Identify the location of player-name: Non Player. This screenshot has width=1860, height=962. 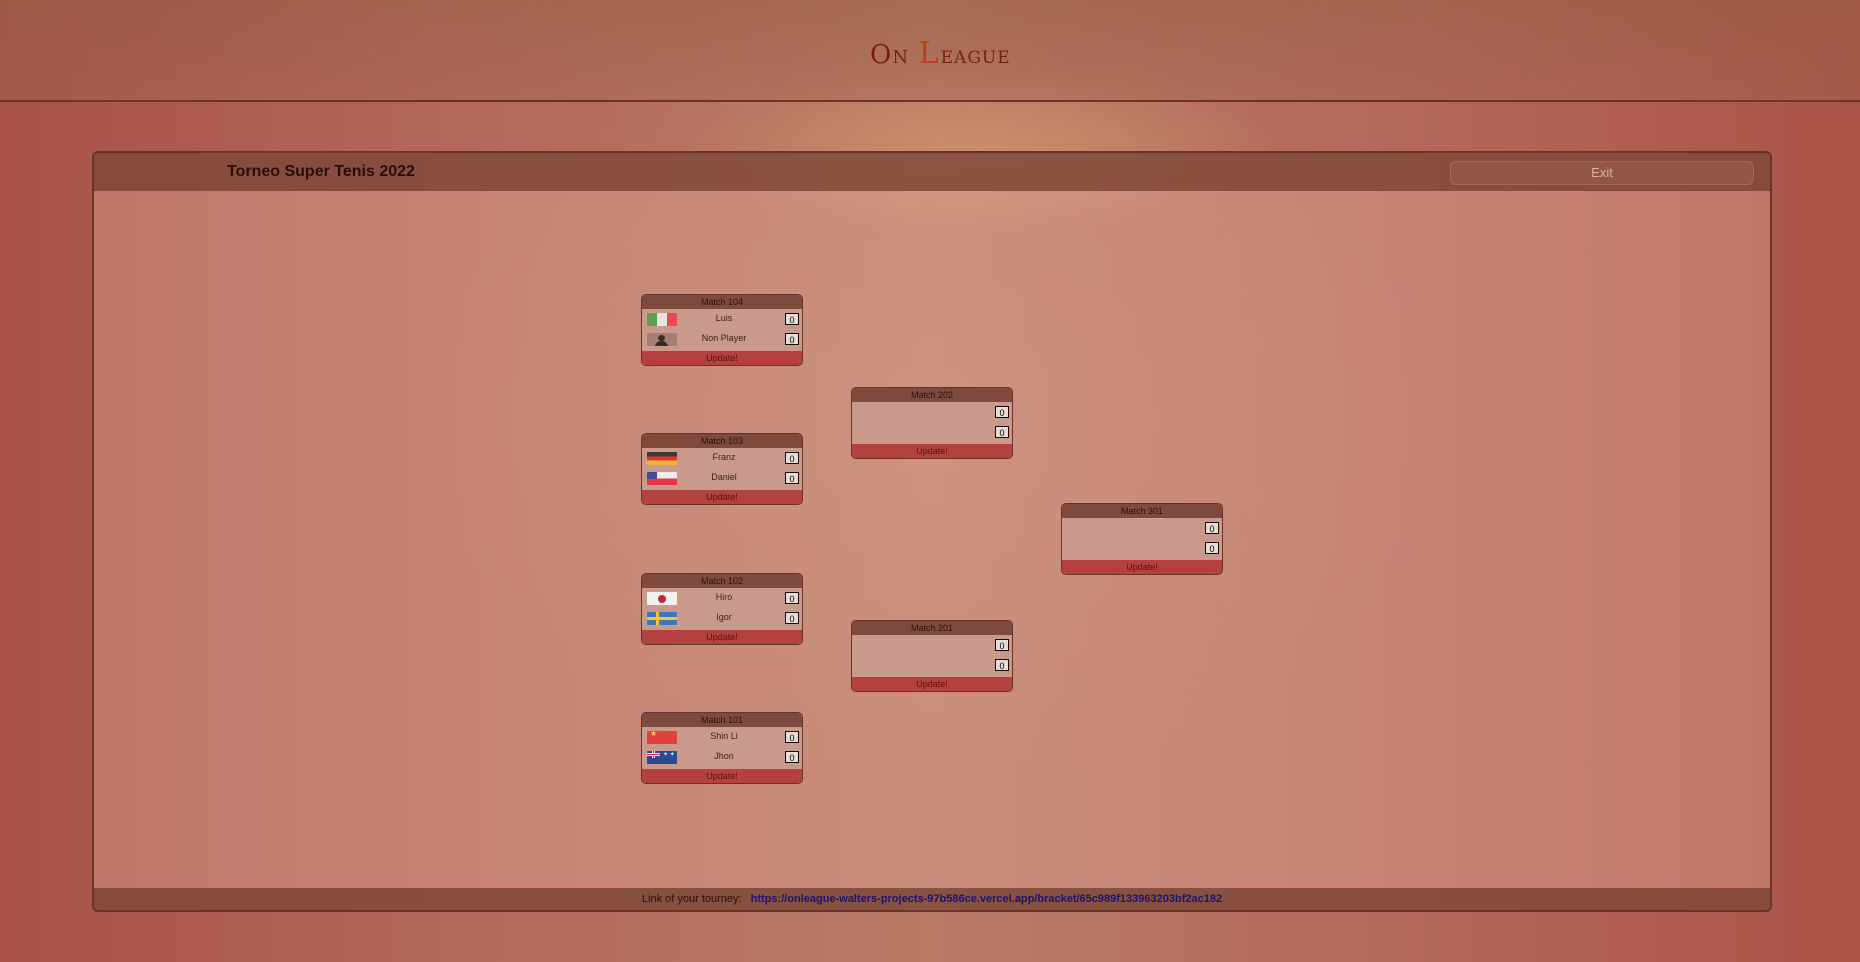
(724, 338).